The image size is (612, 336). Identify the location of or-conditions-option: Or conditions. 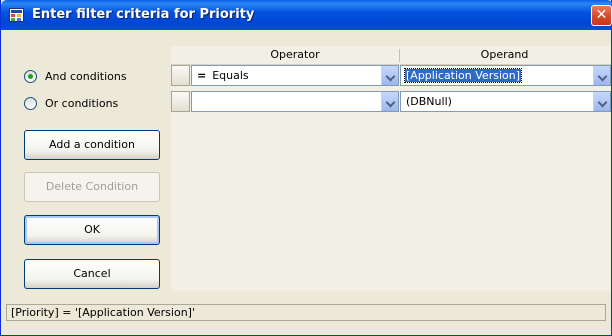
(71, 103).